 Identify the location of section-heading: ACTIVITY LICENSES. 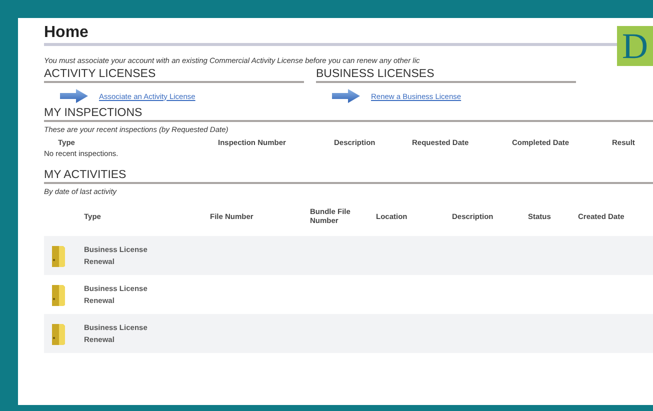
(174, 74).